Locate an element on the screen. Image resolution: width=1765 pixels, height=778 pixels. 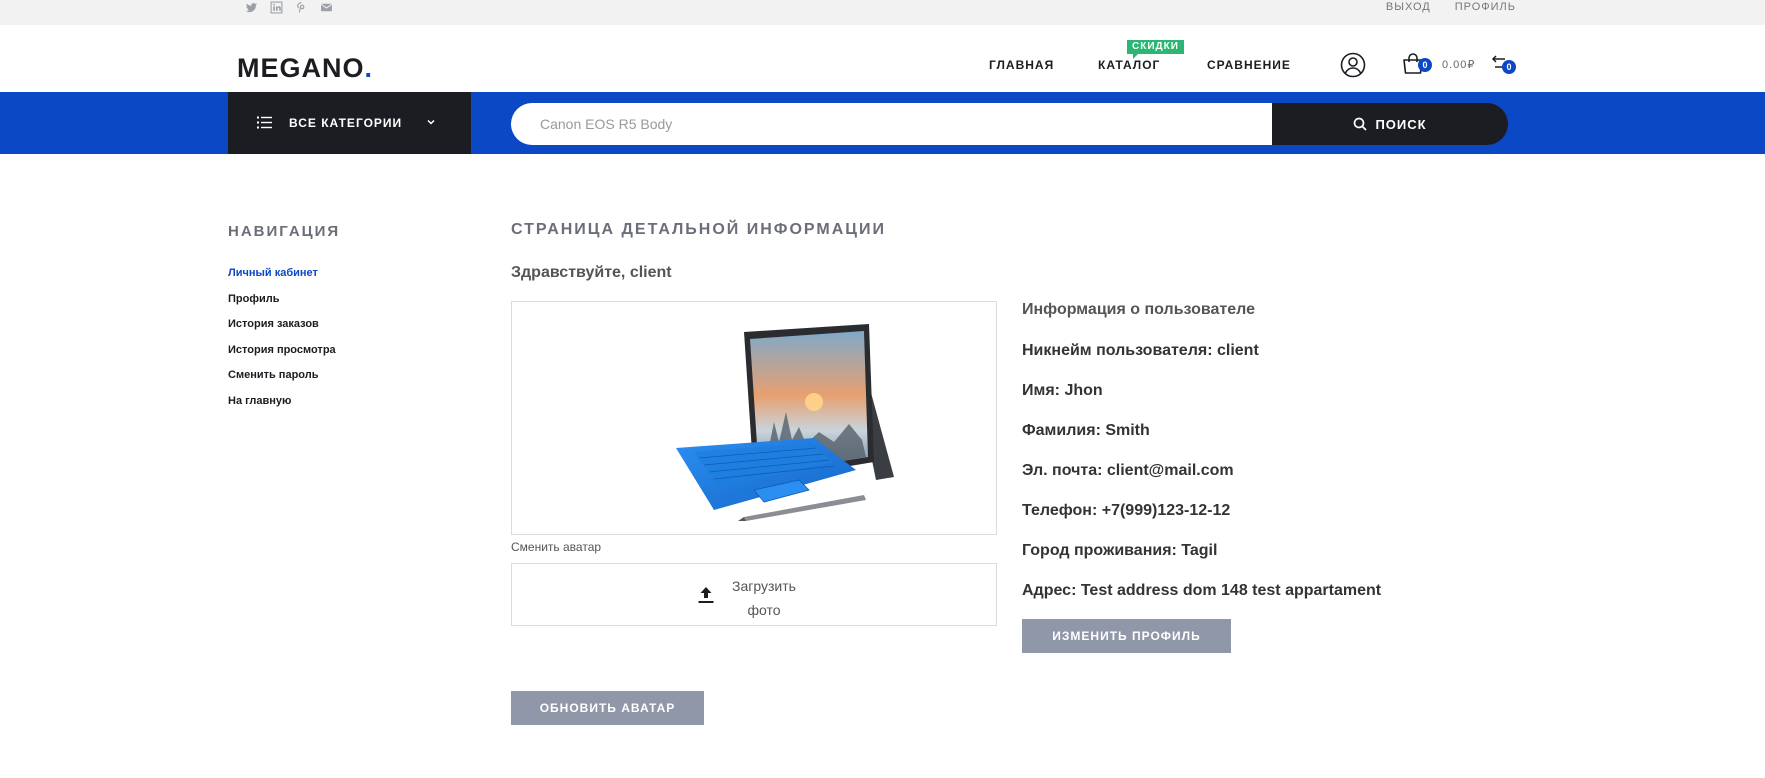
sidebar-item-label: История заказов is located at coordinates (273, 324).